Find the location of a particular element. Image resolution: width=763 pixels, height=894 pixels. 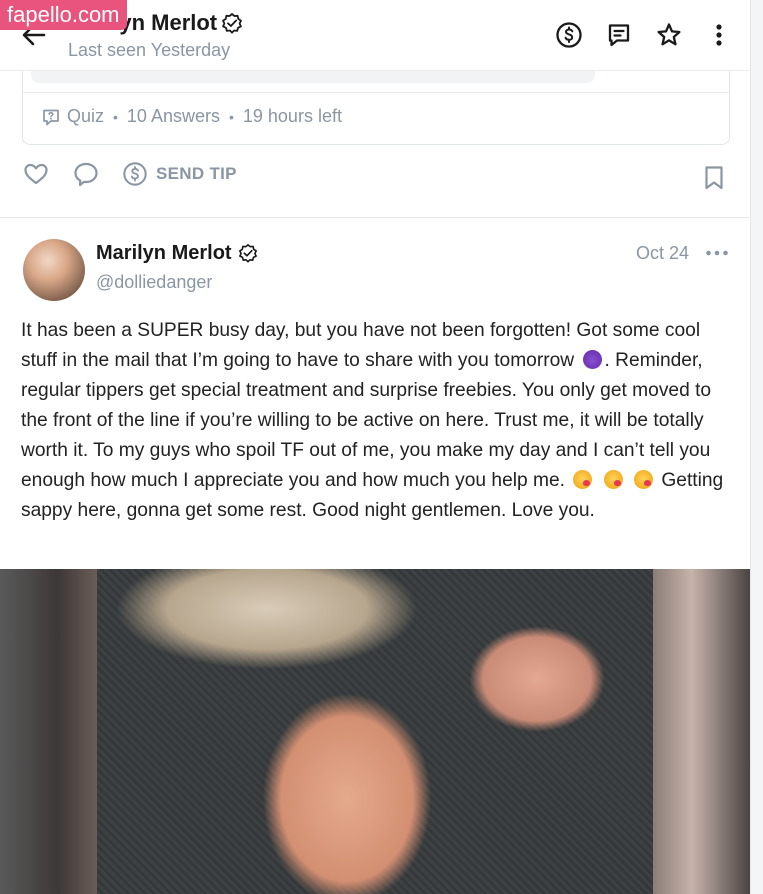

more-vertical-icon is located at coordinates (719, 35).